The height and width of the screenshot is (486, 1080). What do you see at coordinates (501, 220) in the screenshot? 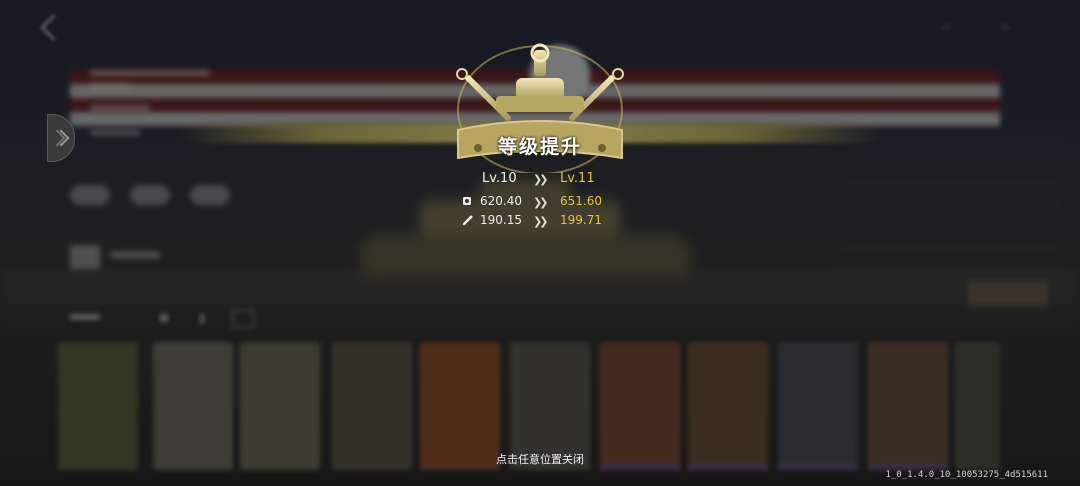
I see `stat-old-value: 190.15` at bounding box center [501, 220].